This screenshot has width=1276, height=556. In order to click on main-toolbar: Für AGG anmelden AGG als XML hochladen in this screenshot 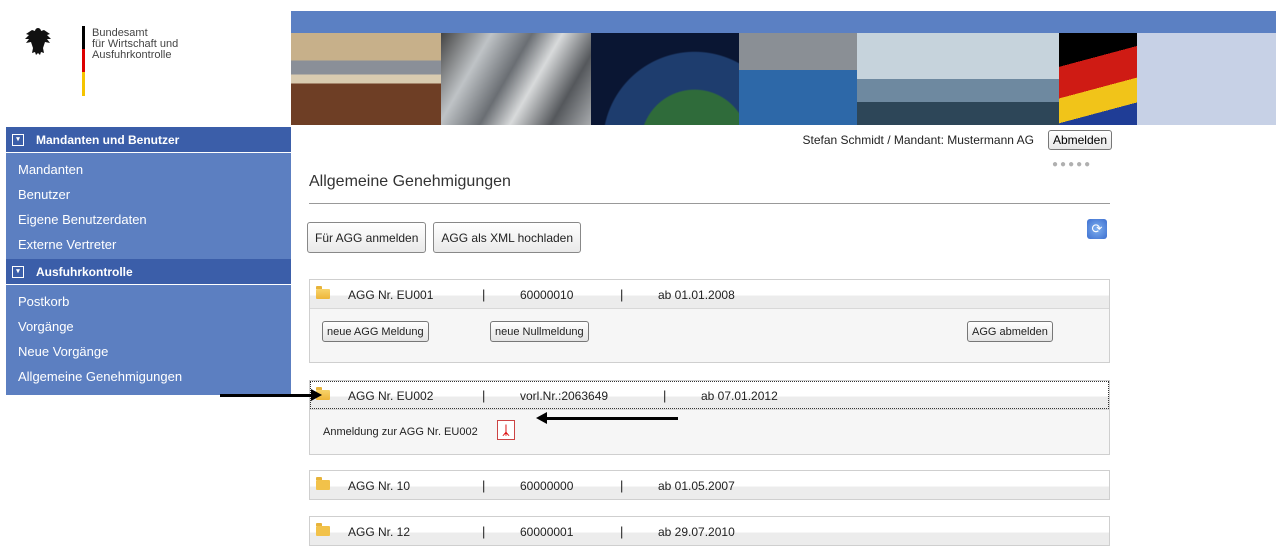, I will do `click(444, 237)`.